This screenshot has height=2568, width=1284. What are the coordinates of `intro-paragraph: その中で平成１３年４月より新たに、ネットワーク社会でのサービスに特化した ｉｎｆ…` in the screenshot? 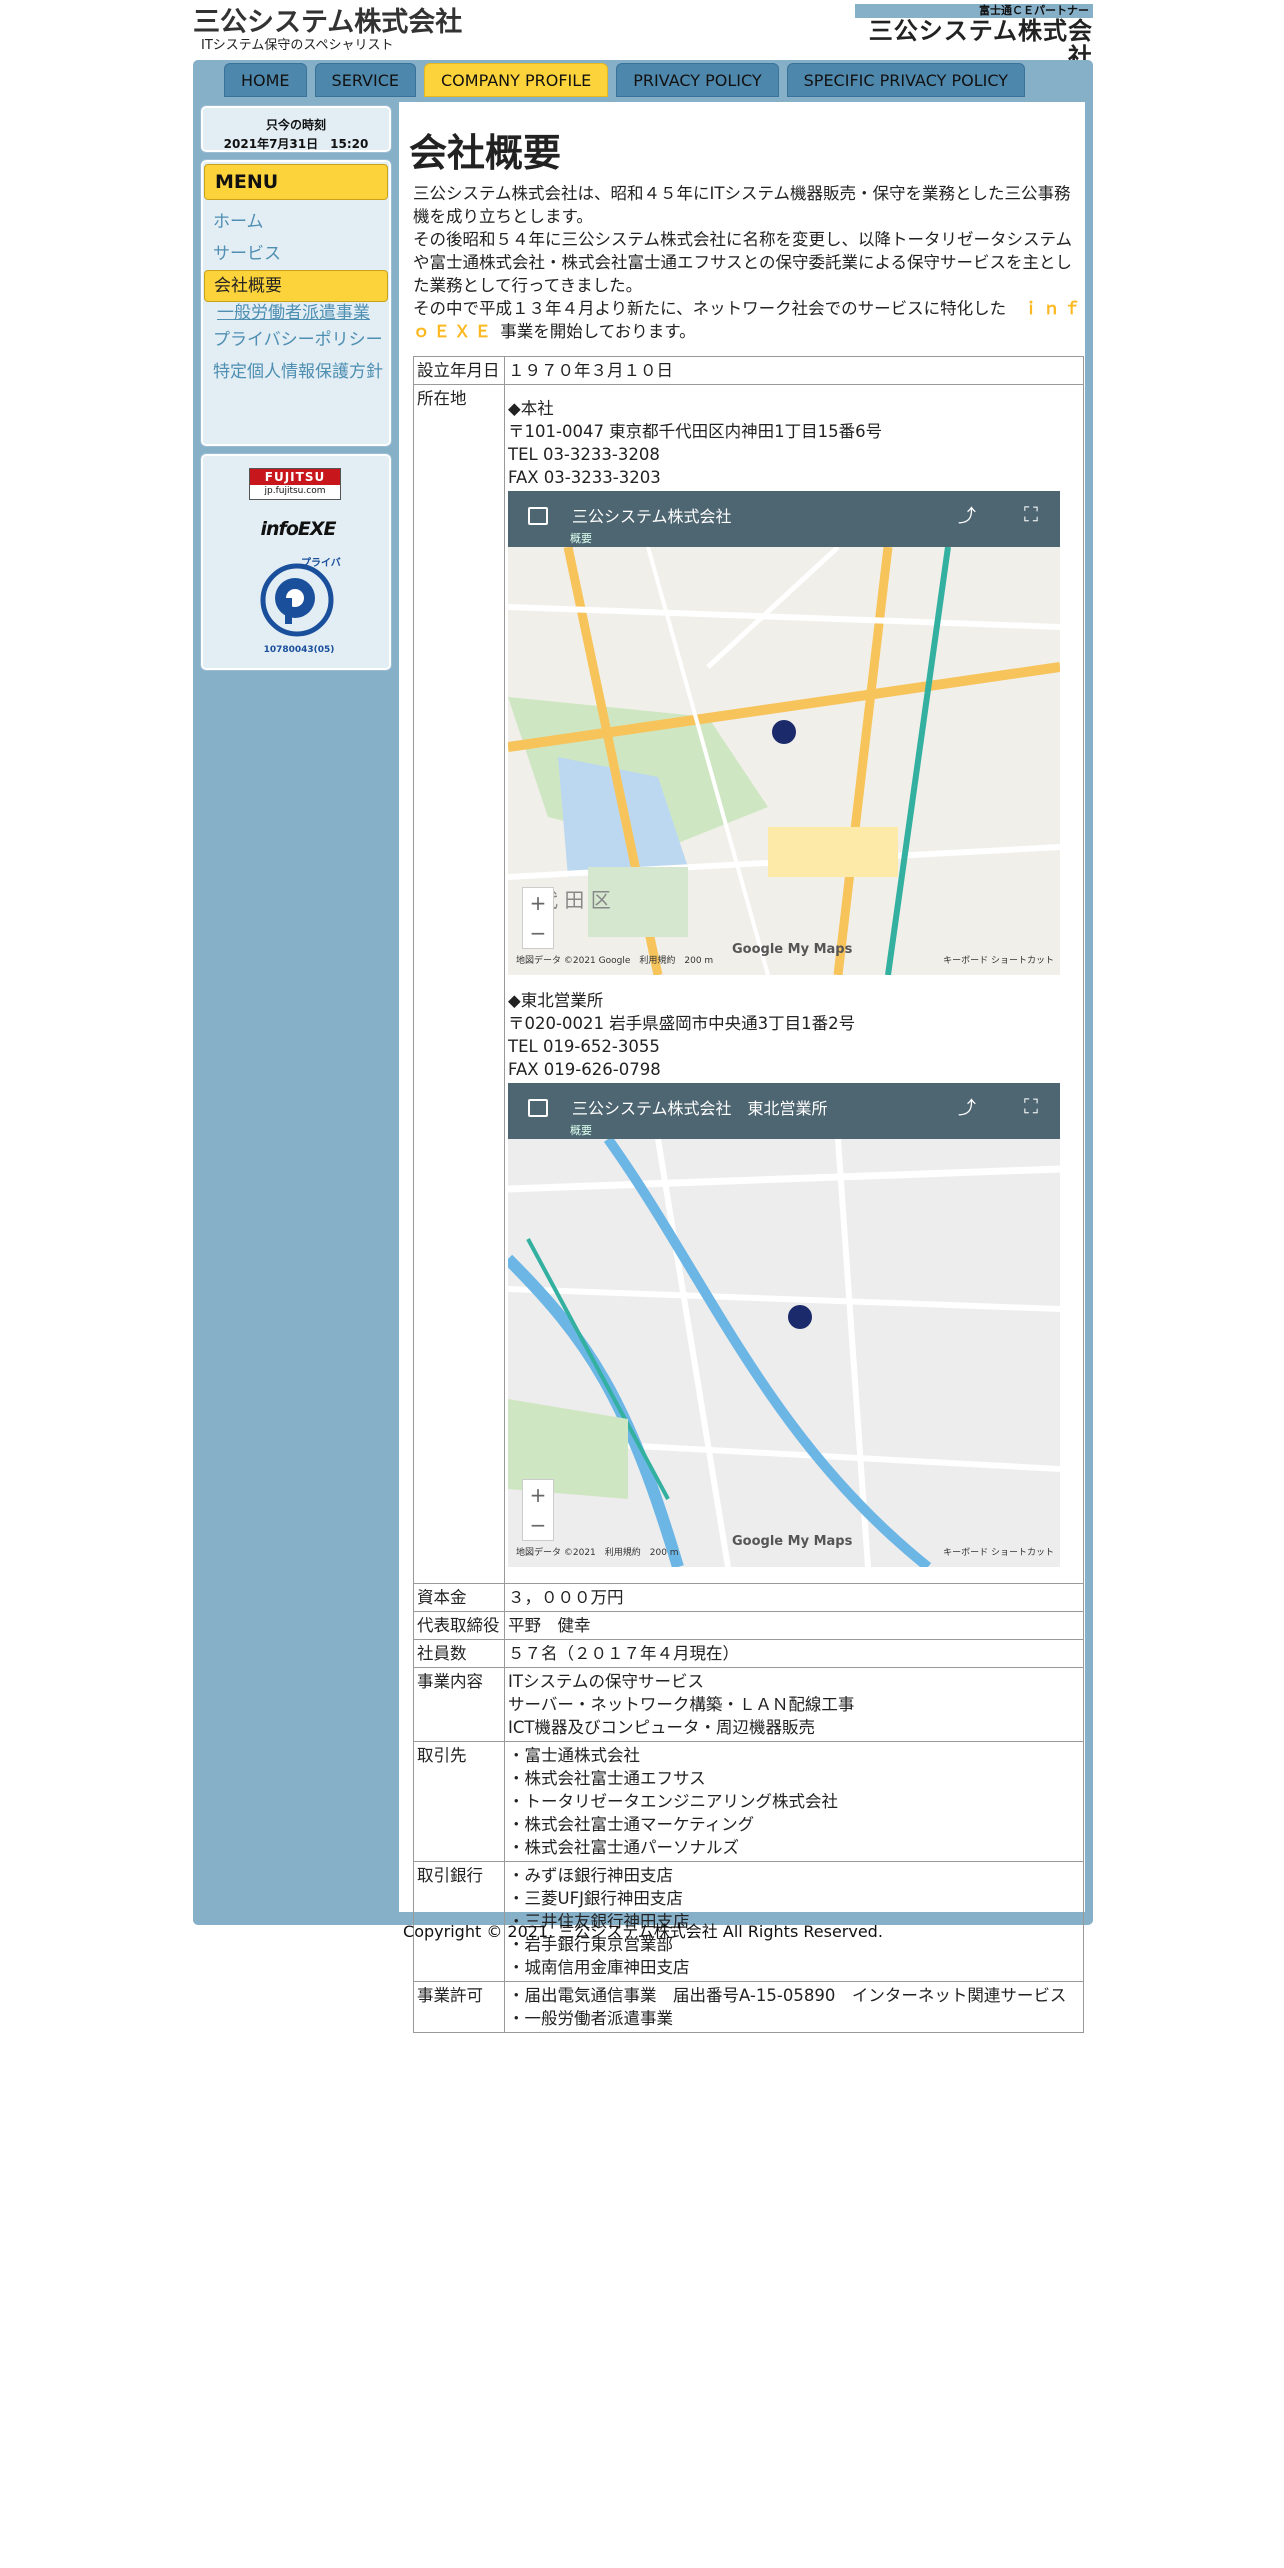 It's located at (749, 320).